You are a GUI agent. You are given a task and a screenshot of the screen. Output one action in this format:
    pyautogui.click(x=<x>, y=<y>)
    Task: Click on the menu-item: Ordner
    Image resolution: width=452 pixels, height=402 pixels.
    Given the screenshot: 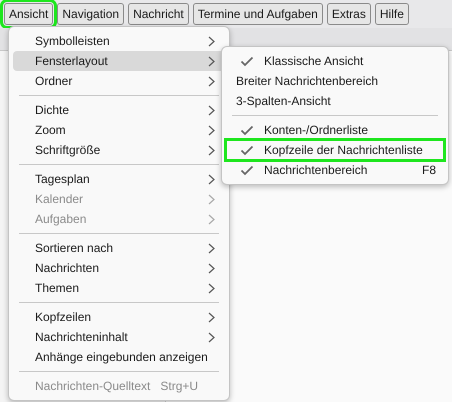 What is the action you would take?
    pyautogui.click(x=119, y=81)
    